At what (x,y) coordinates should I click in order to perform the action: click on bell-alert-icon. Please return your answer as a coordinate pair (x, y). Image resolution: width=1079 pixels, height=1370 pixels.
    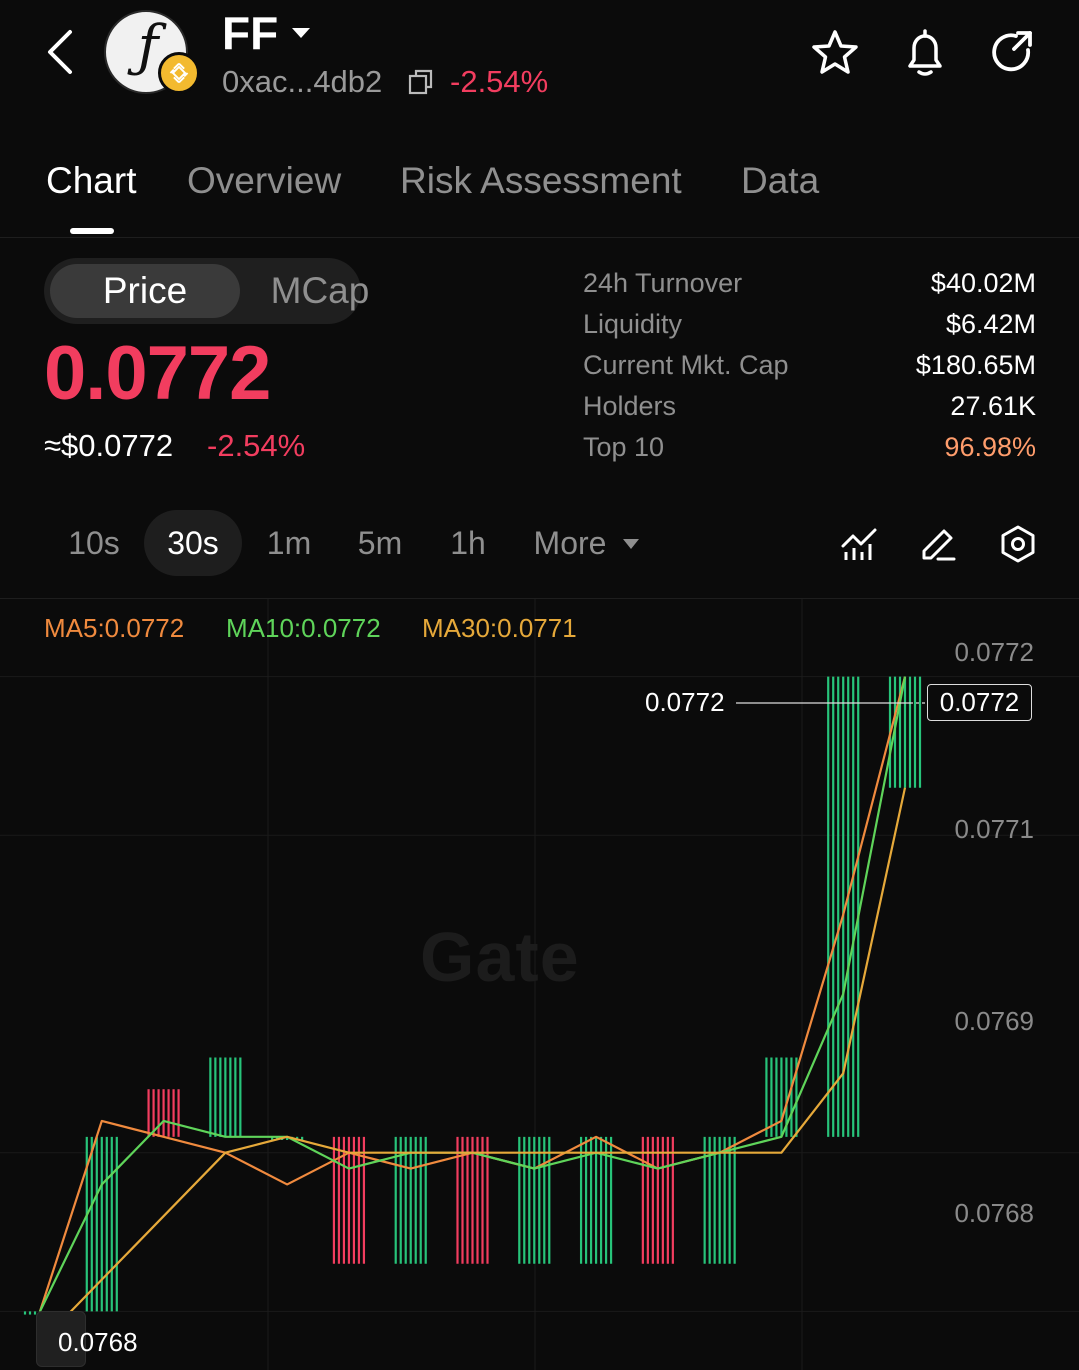
    Looking at the image, I should click on (925, 53).